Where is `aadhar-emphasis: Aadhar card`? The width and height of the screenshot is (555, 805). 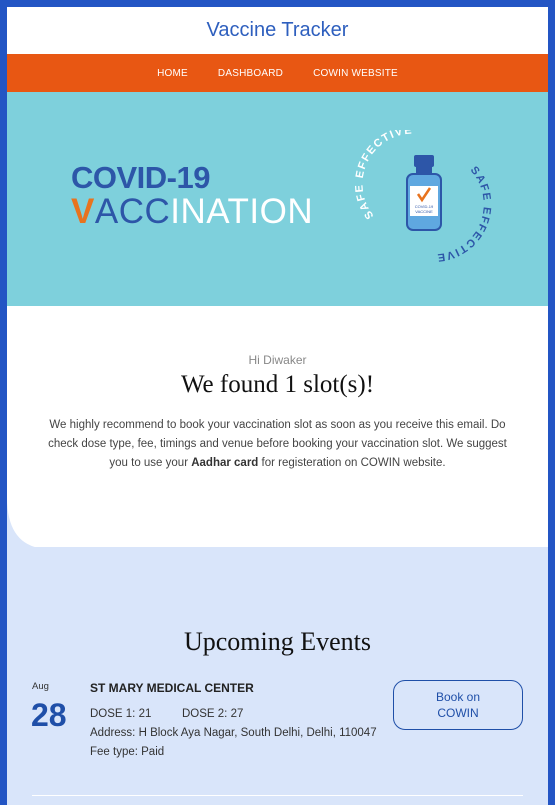
aadhar-emphasis: Aadhar card is located at coordinates (225, 463).